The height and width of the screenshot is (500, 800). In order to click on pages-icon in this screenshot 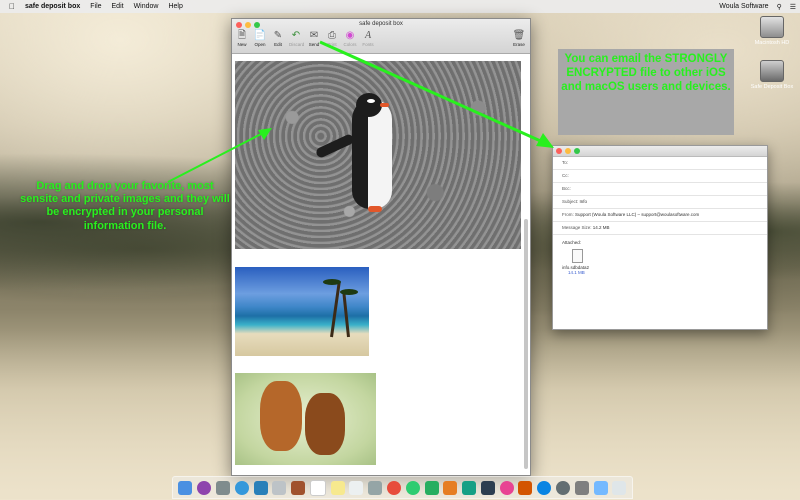, I will do `click(450, 487)`.